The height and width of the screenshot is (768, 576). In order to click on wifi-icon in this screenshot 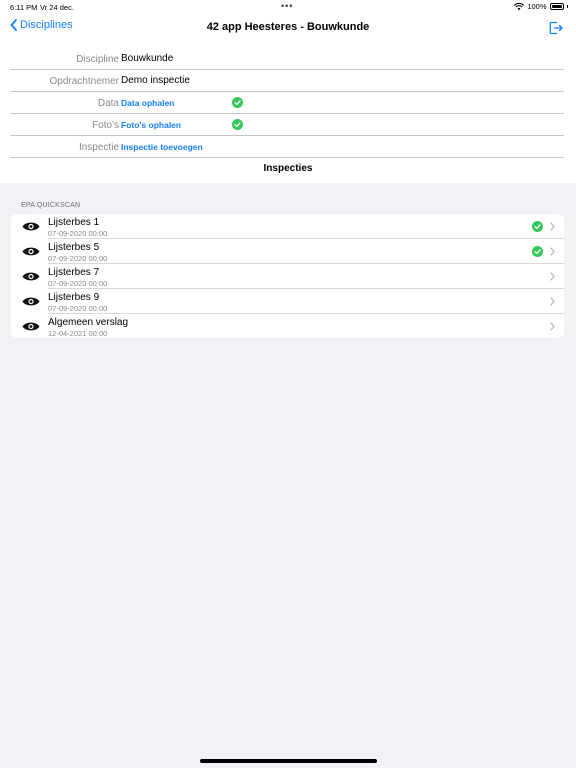, I will do `click(519, 6)`.